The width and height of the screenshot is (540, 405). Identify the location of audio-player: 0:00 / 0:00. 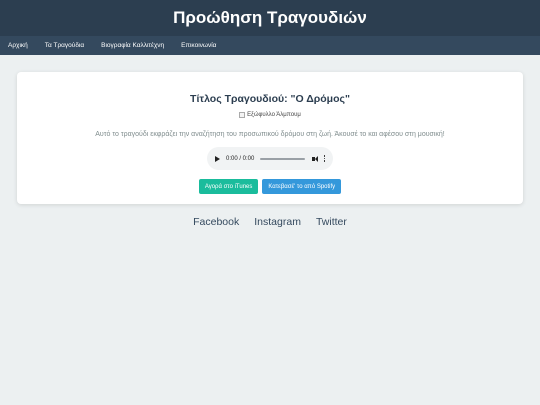
(270, 158).